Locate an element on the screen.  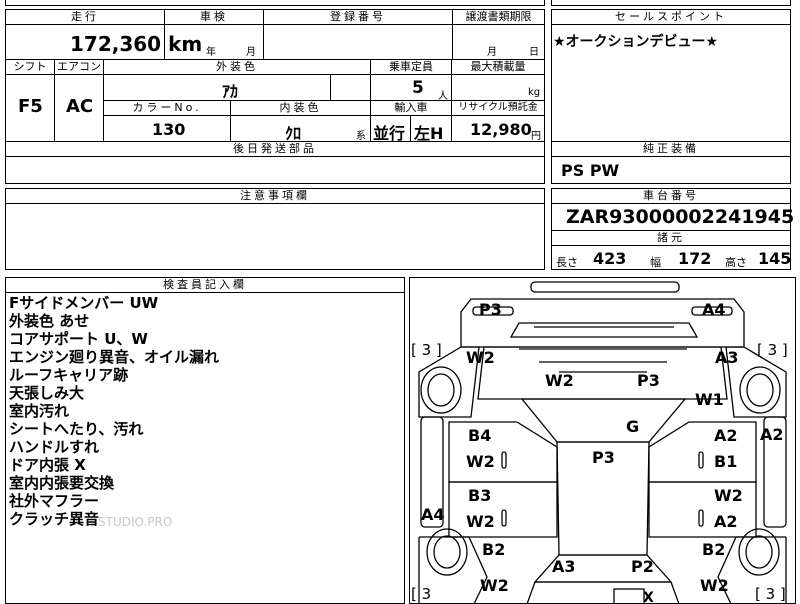
interior-color-header: 内装色 is located at coordinates (300, 108).